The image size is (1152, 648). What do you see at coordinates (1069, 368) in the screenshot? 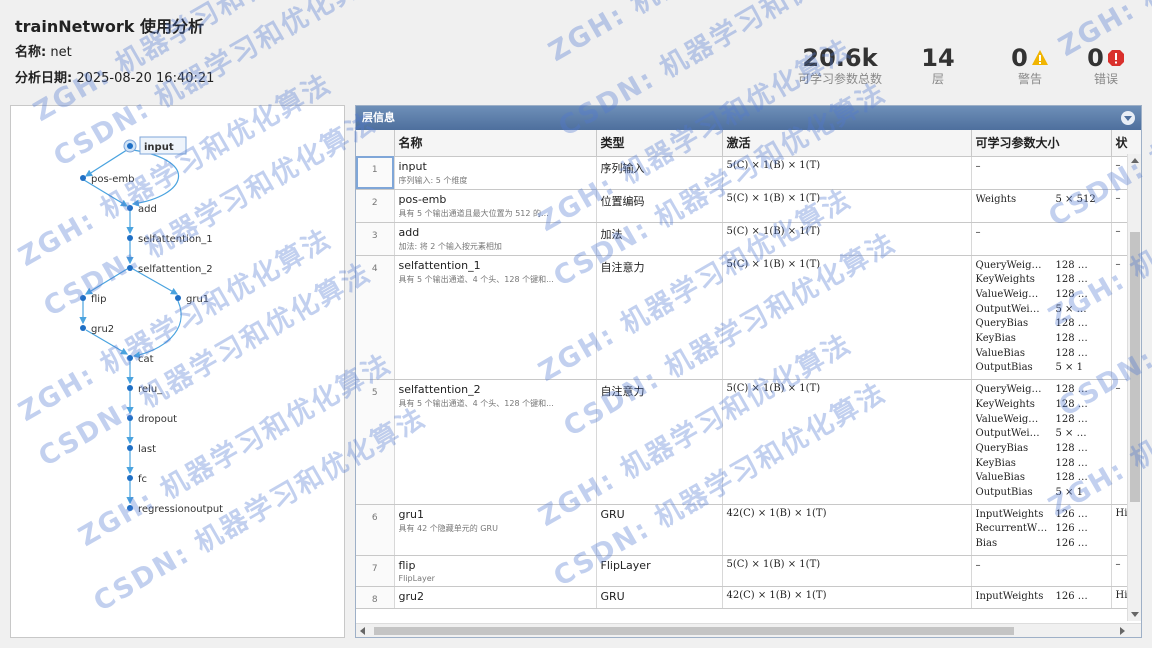
I see `param-size: 5 × 1` at bounding box center [1069, 368].